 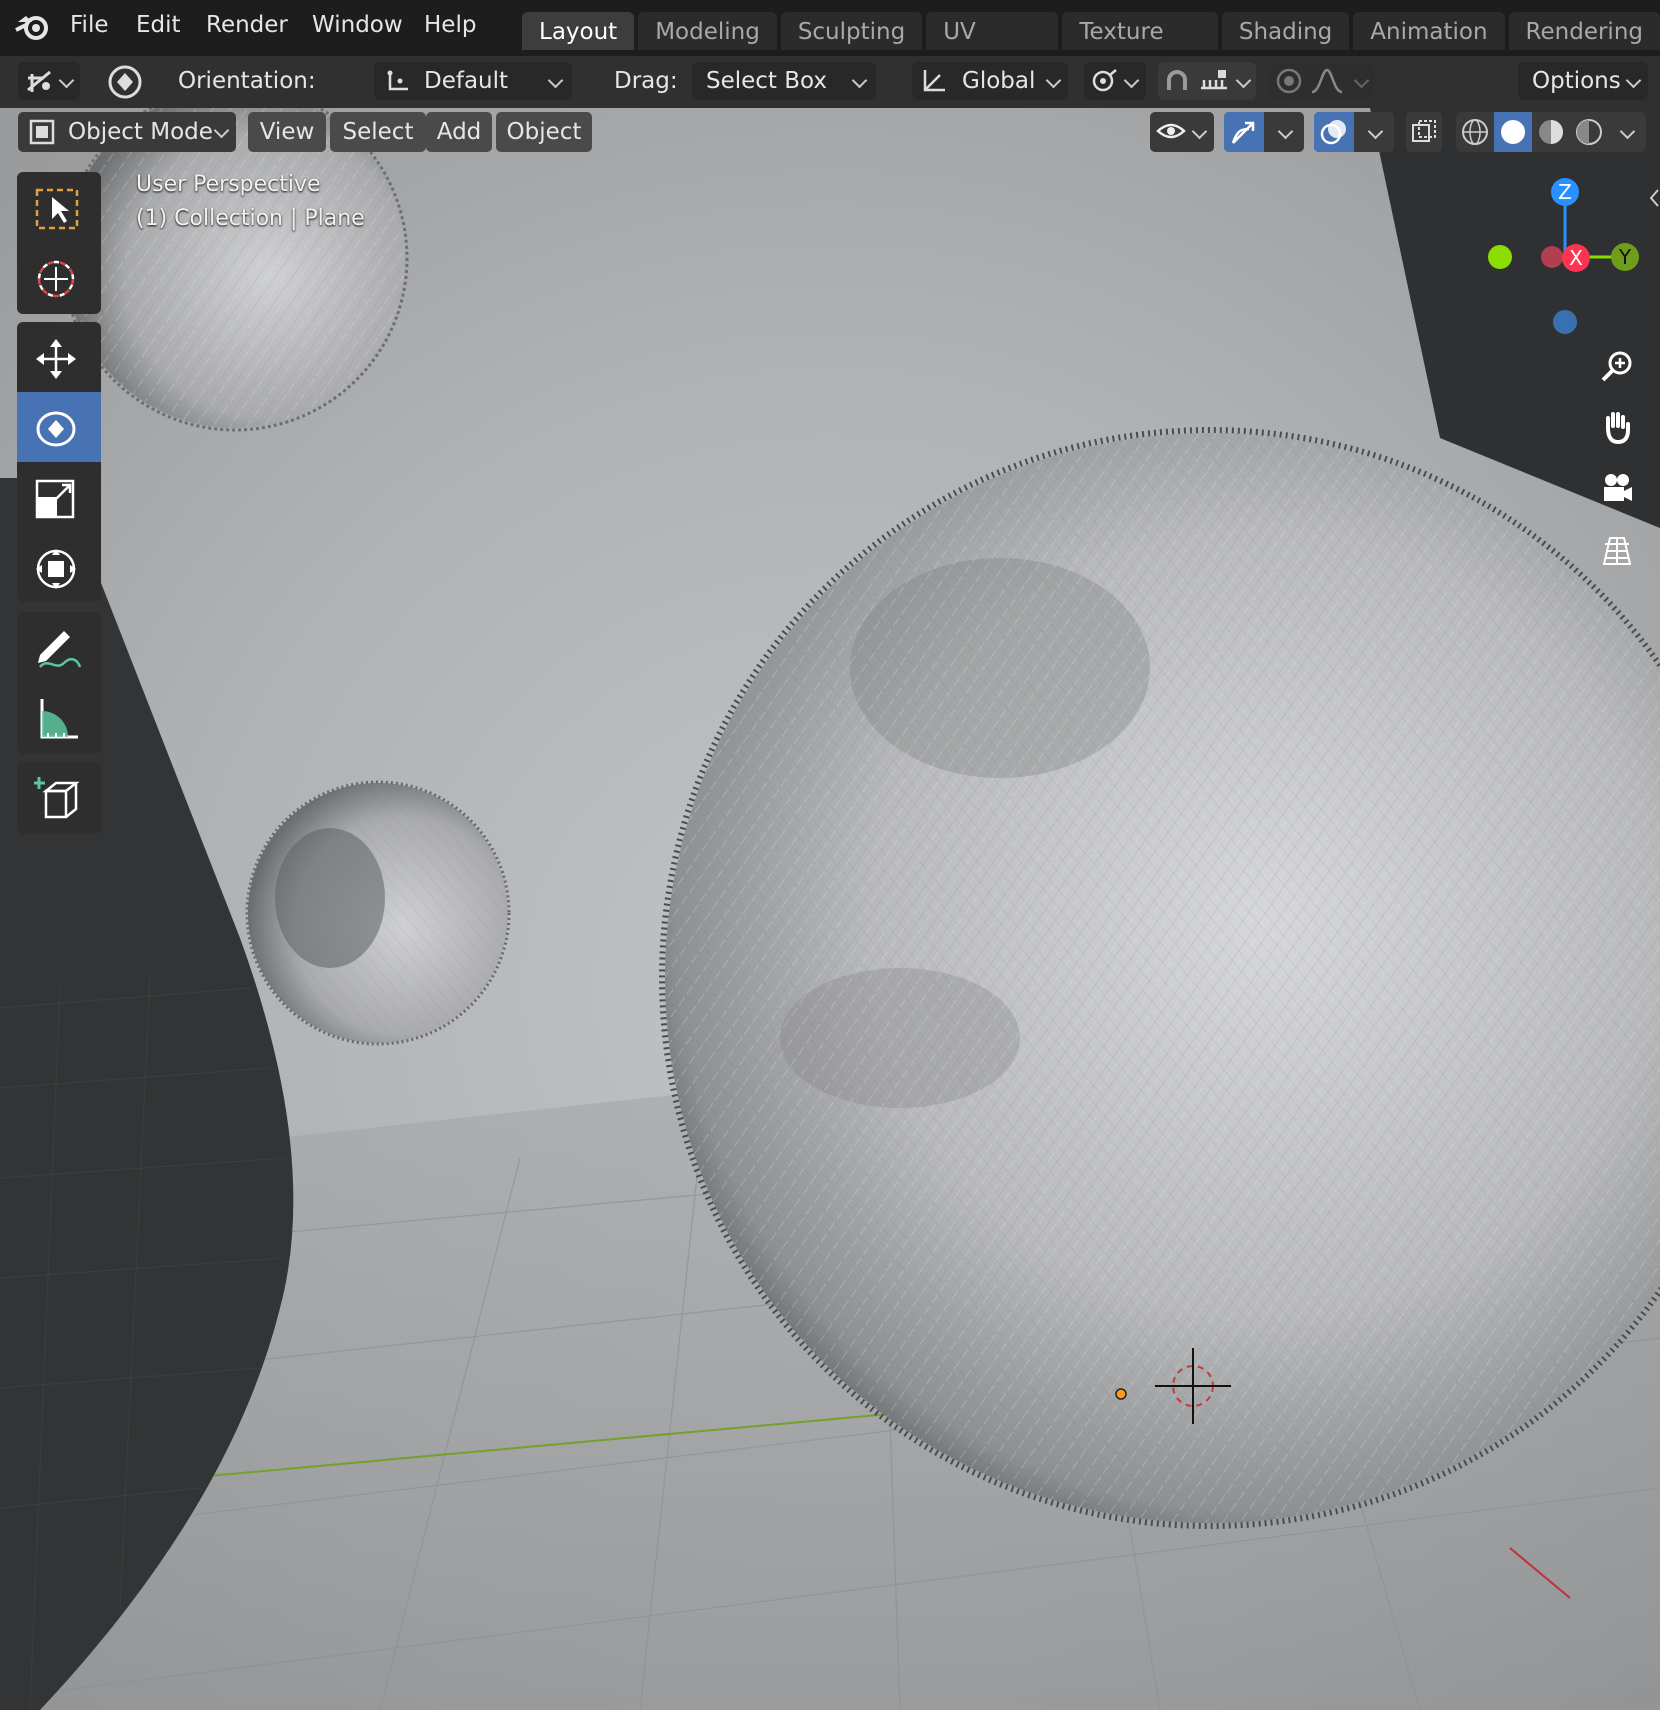 What do you see at coordinates (450, 25) in the screenshot?
I see `menu-help: Help` at bounding box center [450, 25].